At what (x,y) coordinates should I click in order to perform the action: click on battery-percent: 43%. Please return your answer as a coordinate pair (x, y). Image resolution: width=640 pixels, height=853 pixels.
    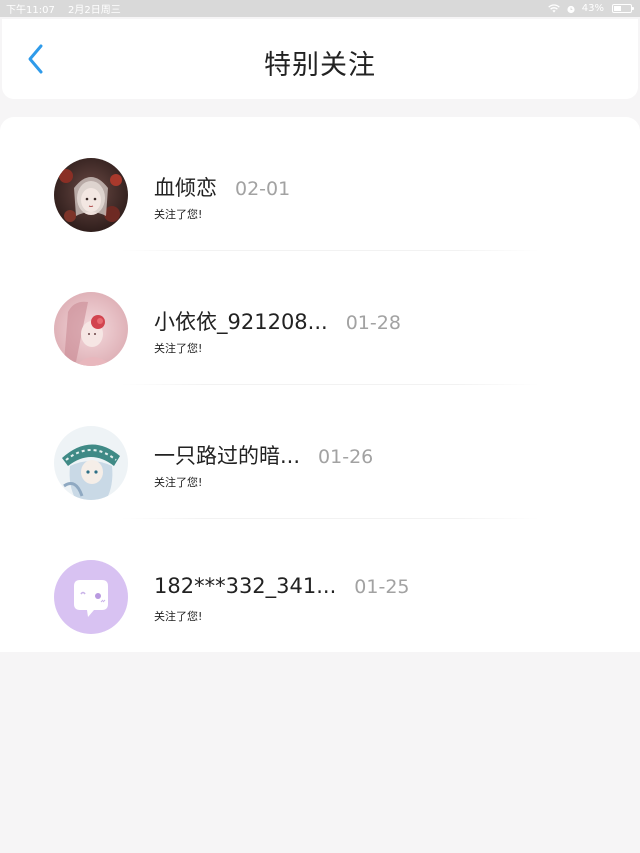
    Looking at the image, I should click on (592, 8).